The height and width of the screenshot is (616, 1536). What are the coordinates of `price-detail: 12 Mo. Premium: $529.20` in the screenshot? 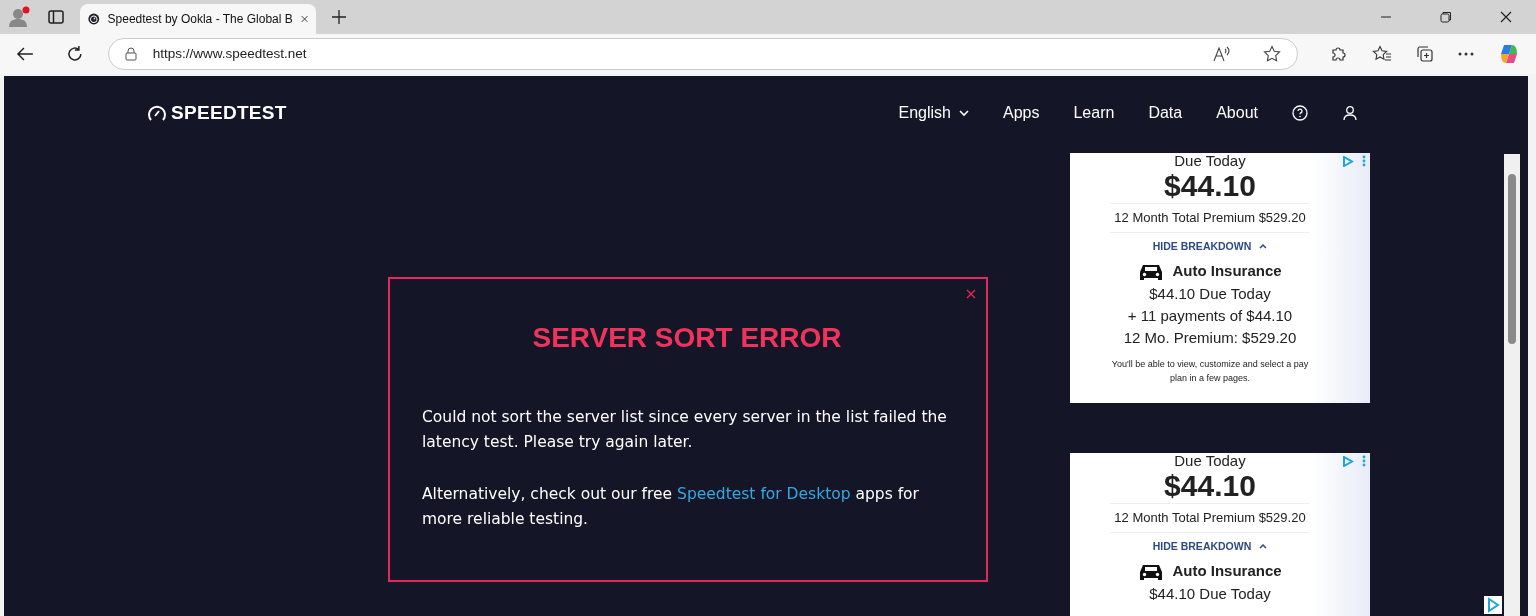 It's located at (1210, 337).